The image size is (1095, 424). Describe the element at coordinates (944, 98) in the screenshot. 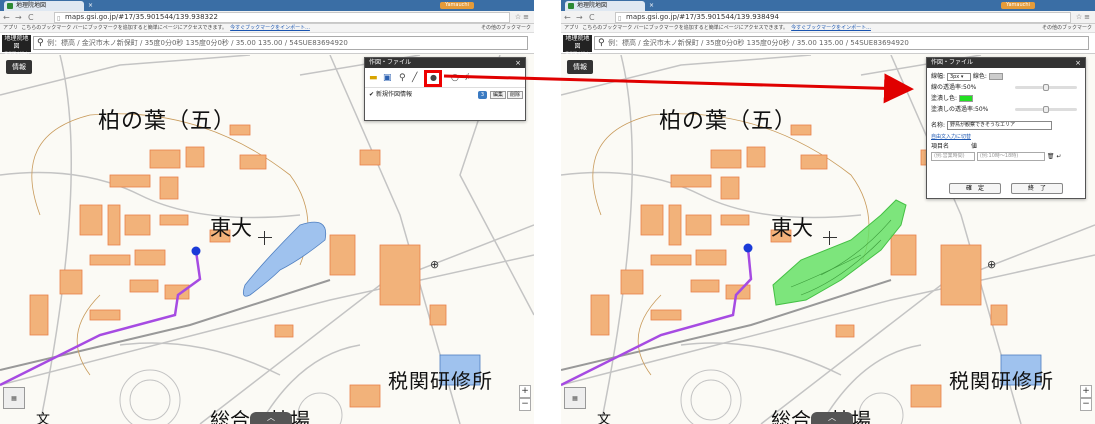

I see `fill-color-label: 塗潰し色:` at that location.